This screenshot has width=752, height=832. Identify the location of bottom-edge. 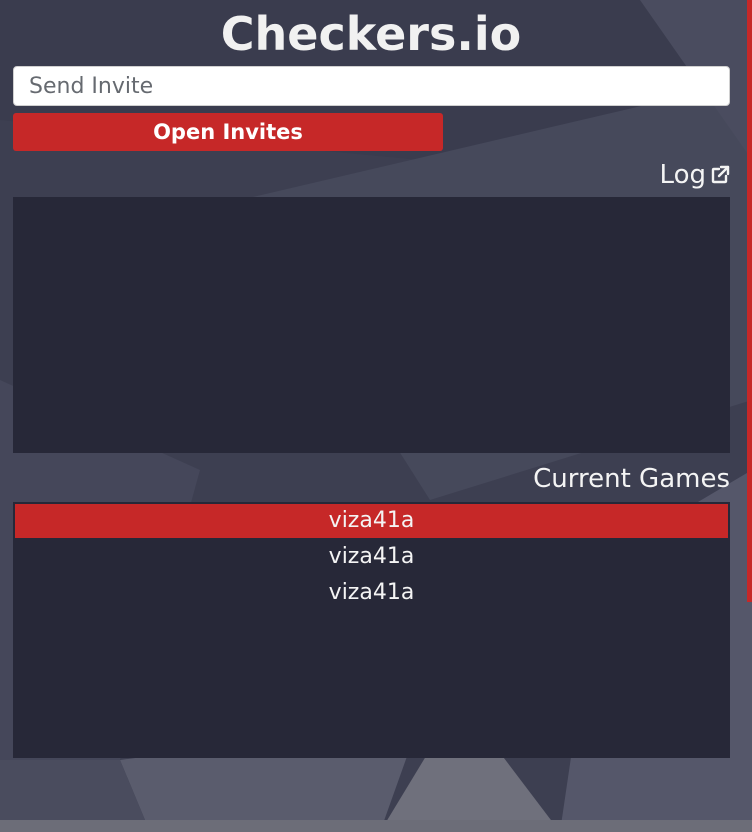
(376, 826).